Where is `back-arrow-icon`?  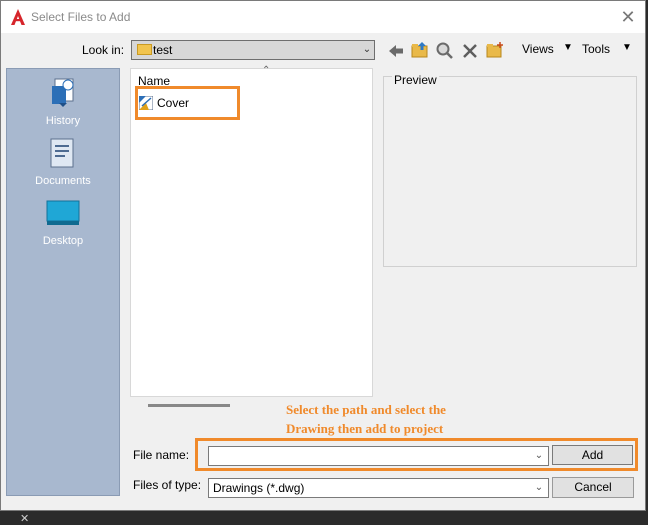
back-arrow-icon is located at coordinates (396, 51).